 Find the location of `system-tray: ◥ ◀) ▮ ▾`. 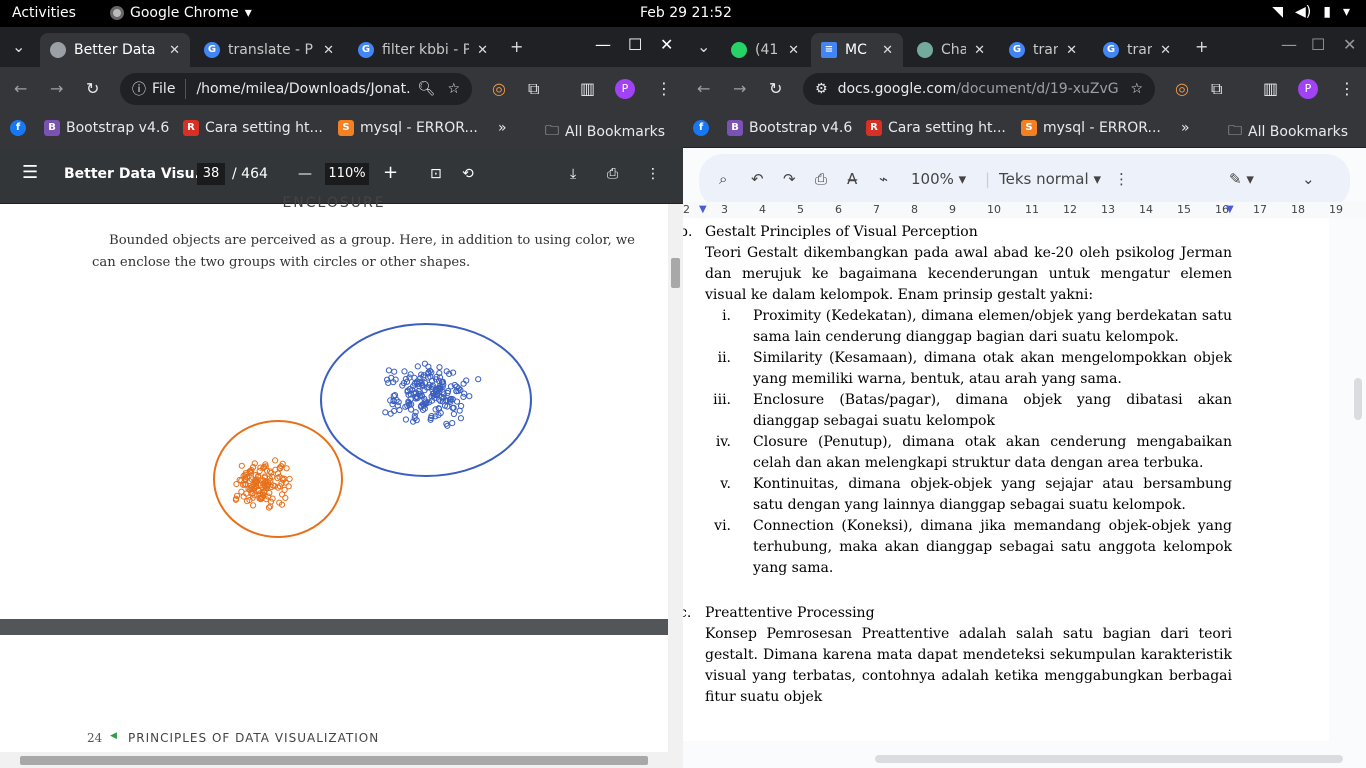

system-tray: ◥ ◀) ▮ ▾ is located at coordinates (1311, 12).